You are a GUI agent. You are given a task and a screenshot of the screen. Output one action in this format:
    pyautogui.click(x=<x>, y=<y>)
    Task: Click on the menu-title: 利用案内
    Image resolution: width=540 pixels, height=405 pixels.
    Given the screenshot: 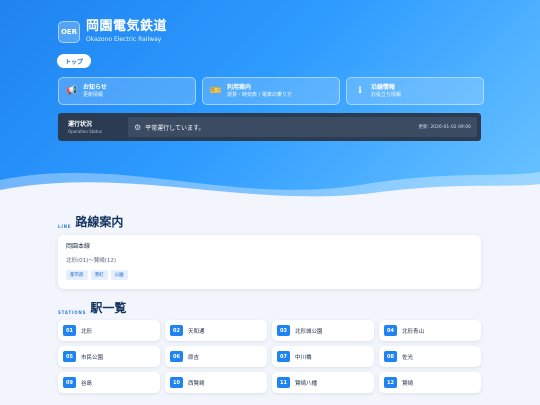 What is the action you would take?
    pyautogui.click(x=239, y=87)
    